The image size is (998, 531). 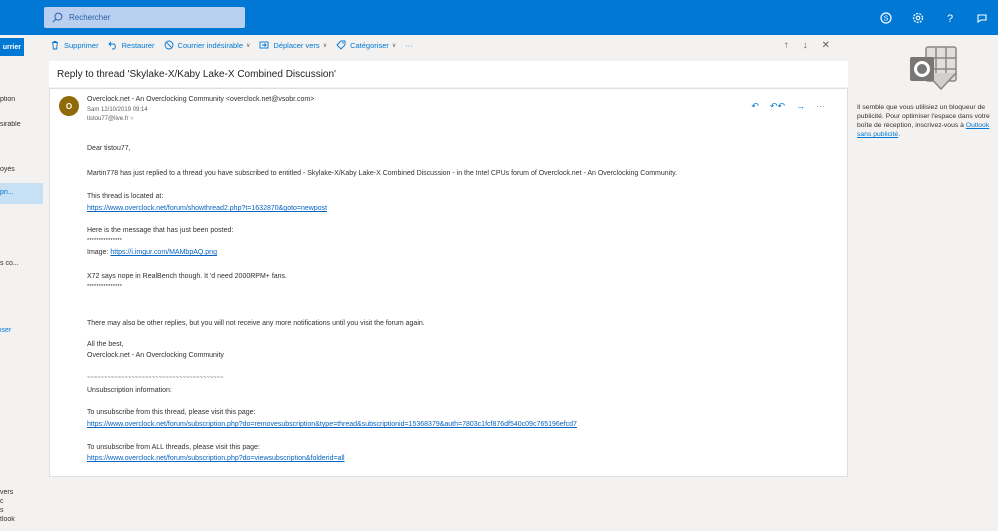 I want to click on greeting: Dear tistou77,, so click(x=109, y=148).